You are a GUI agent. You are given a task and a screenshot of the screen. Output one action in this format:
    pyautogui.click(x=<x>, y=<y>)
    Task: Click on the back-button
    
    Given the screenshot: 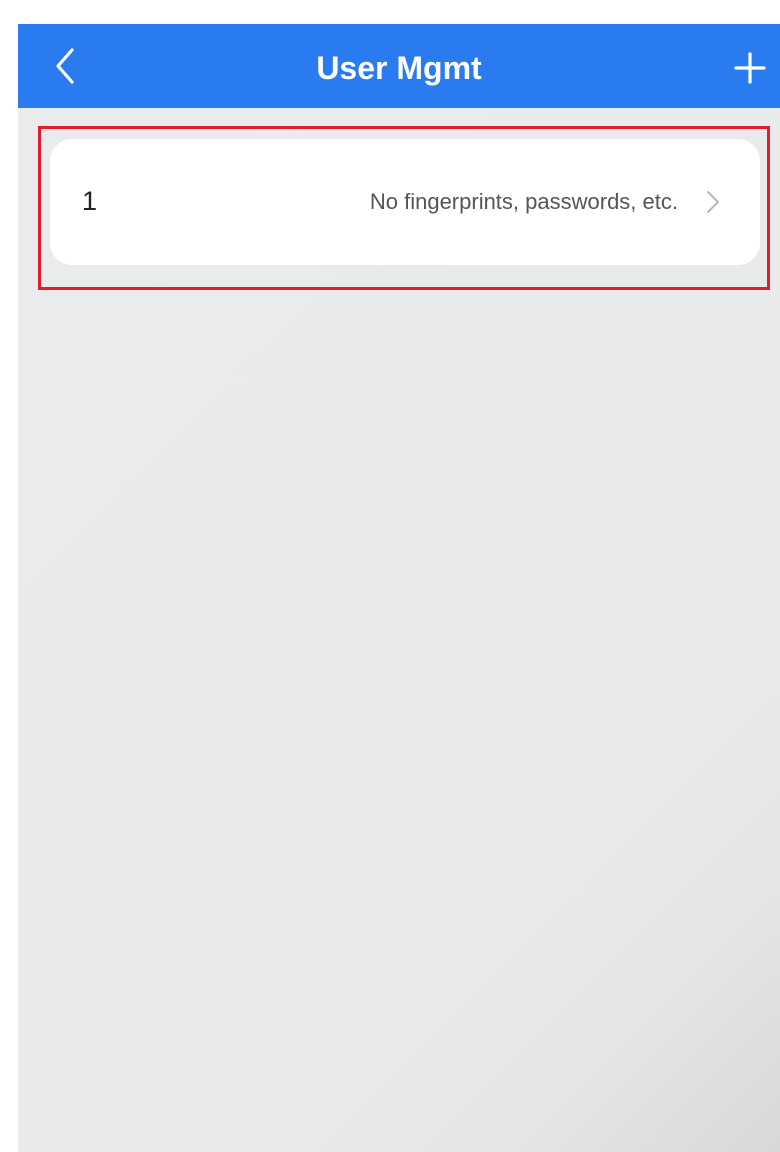 What is the action you would take?
    pyautogui.click(x=68, y=66)
    